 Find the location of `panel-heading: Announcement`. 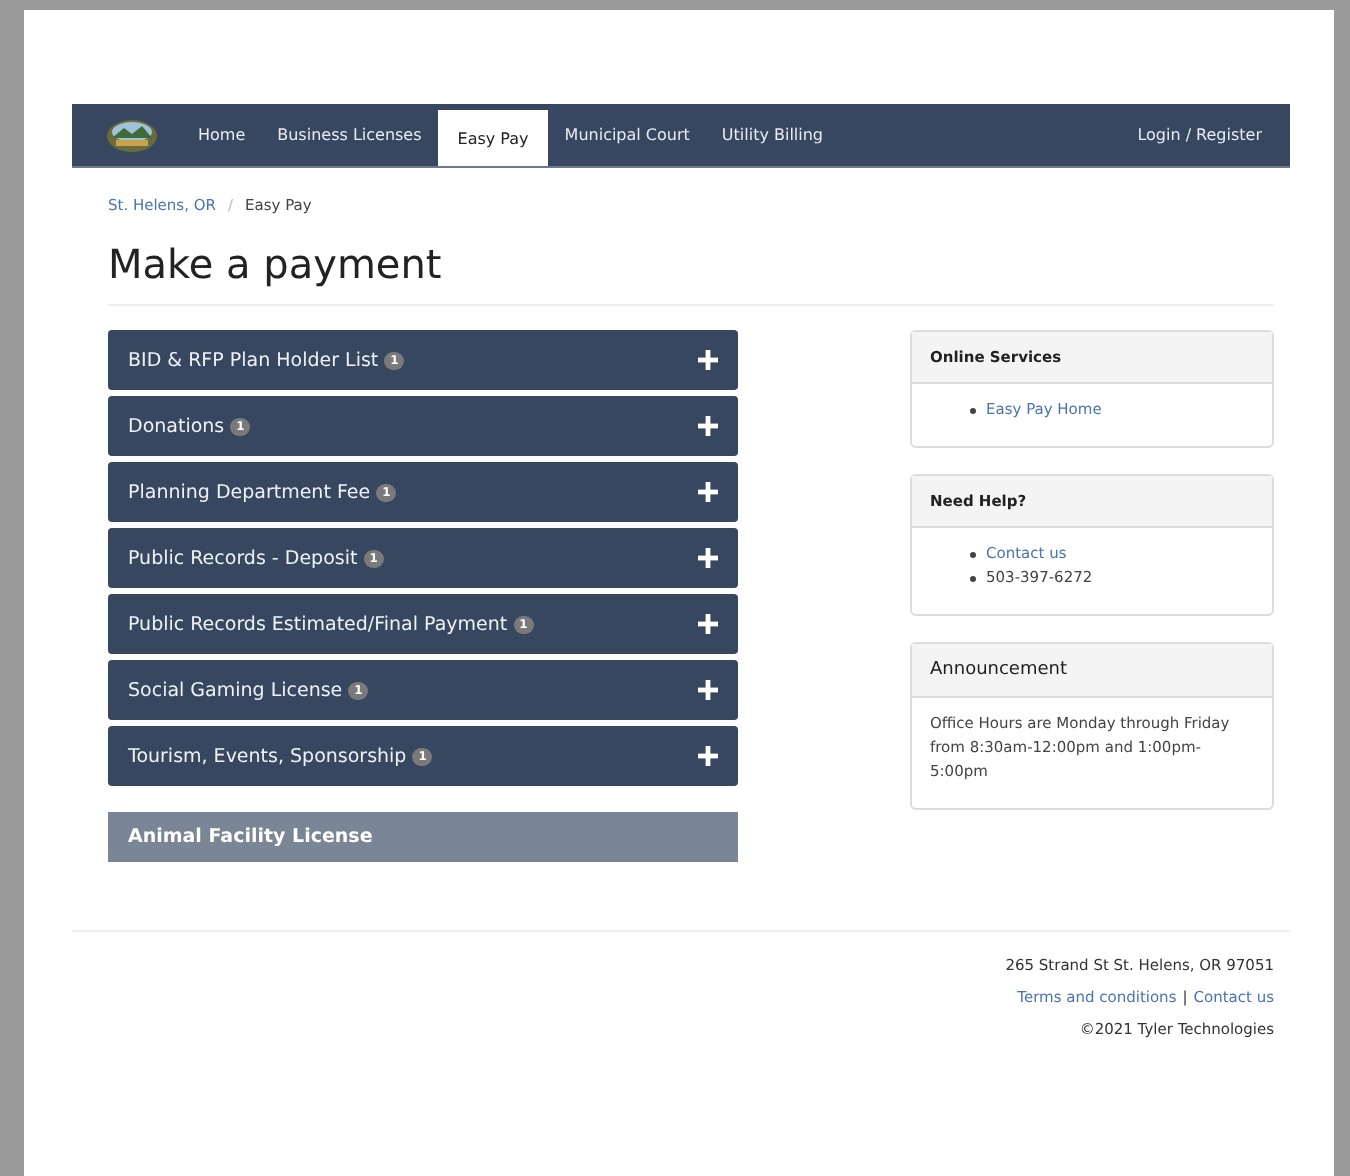

panel-heading: Announcement is located at coordinates (1092, 671).